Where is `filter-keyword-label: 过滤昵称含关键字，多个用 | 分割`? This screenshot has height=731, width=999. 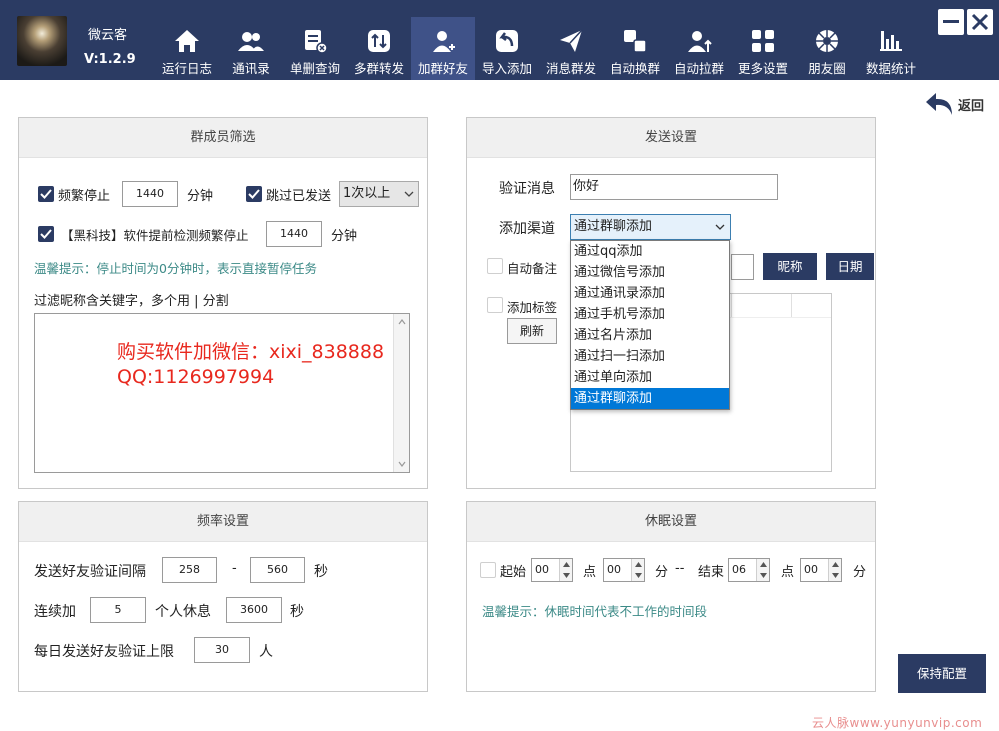
filter-keyword-label: 过滤昵称含关键字，多个用 | 分割 is located at coordinates (131, 301).